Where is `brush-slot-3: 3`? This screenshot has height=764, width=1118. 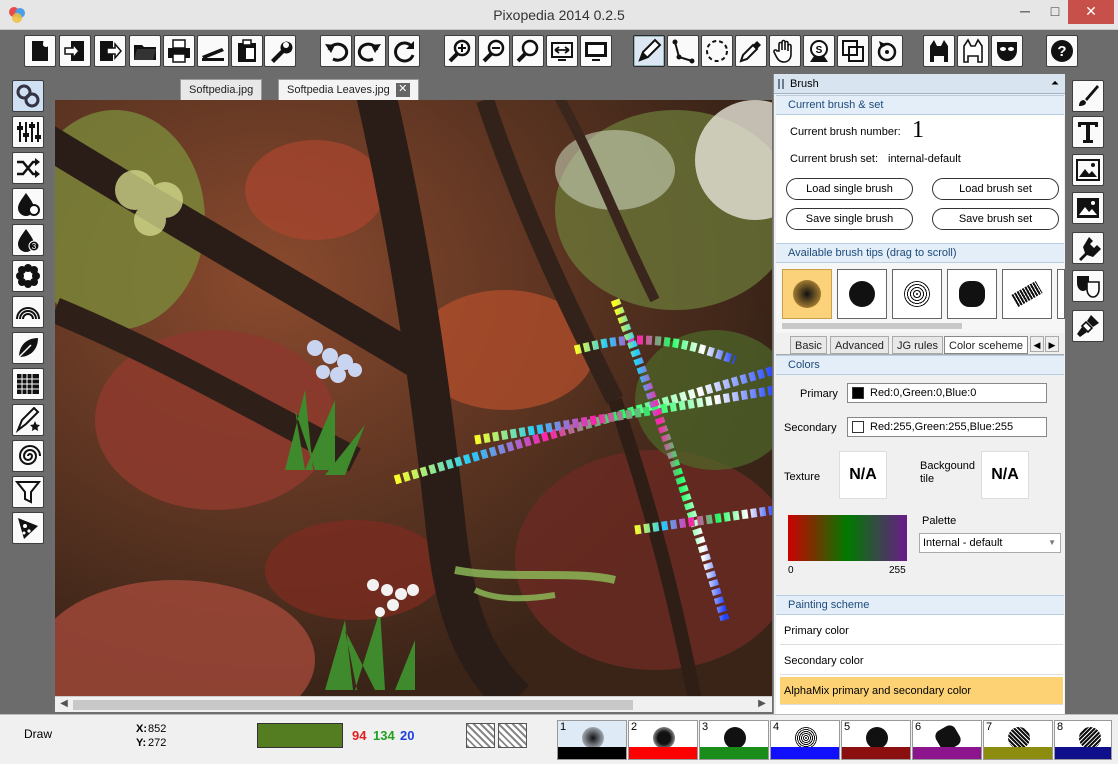
brush-slot-3: 3 is located at coordinates (734, 740).